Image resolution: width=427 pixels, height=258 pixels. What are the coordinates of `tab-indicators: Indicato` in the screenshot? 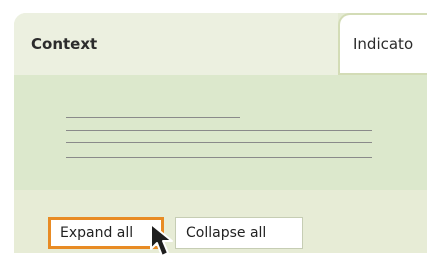 It's located at (382, 44).